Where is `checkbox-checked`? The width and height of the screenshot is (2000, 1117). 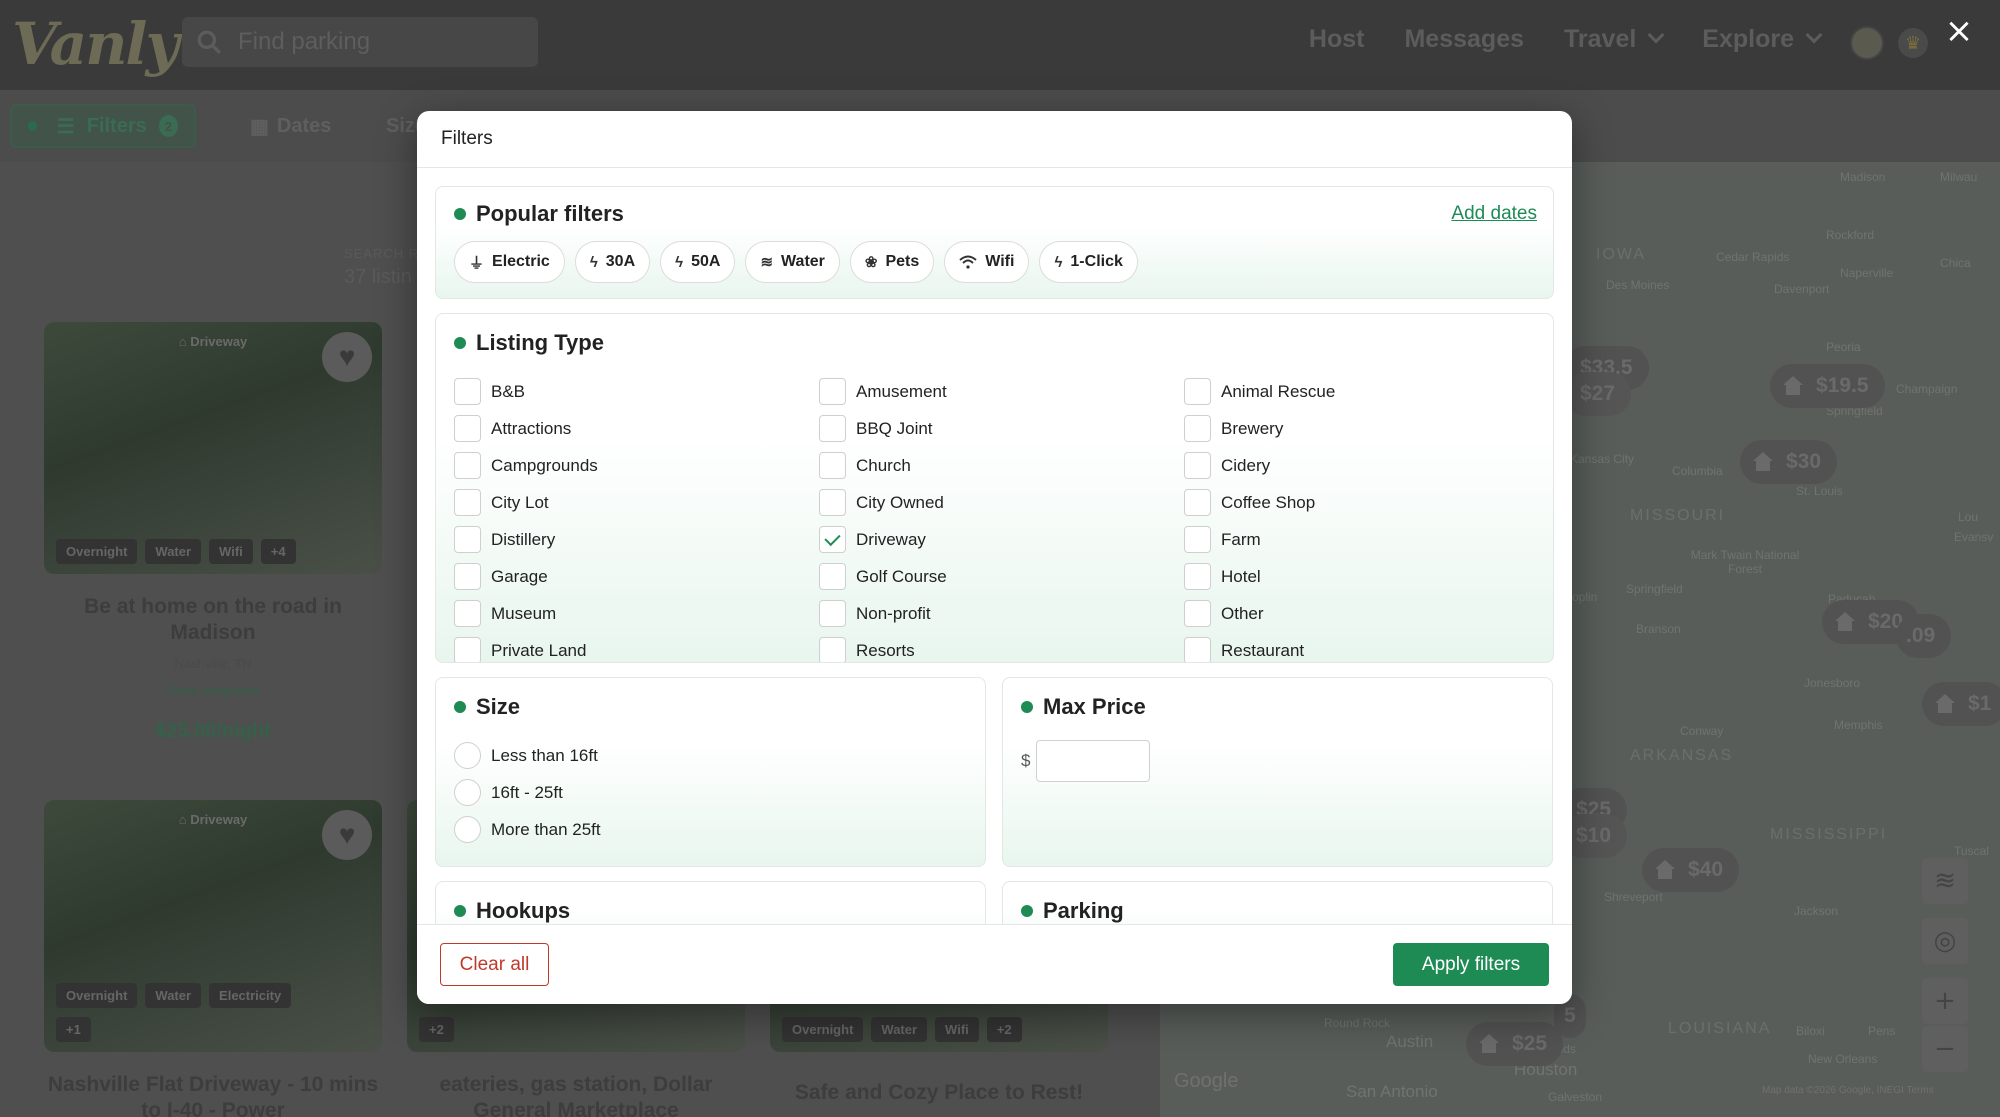
checkbox-checked is located at coordinates (832, 539).